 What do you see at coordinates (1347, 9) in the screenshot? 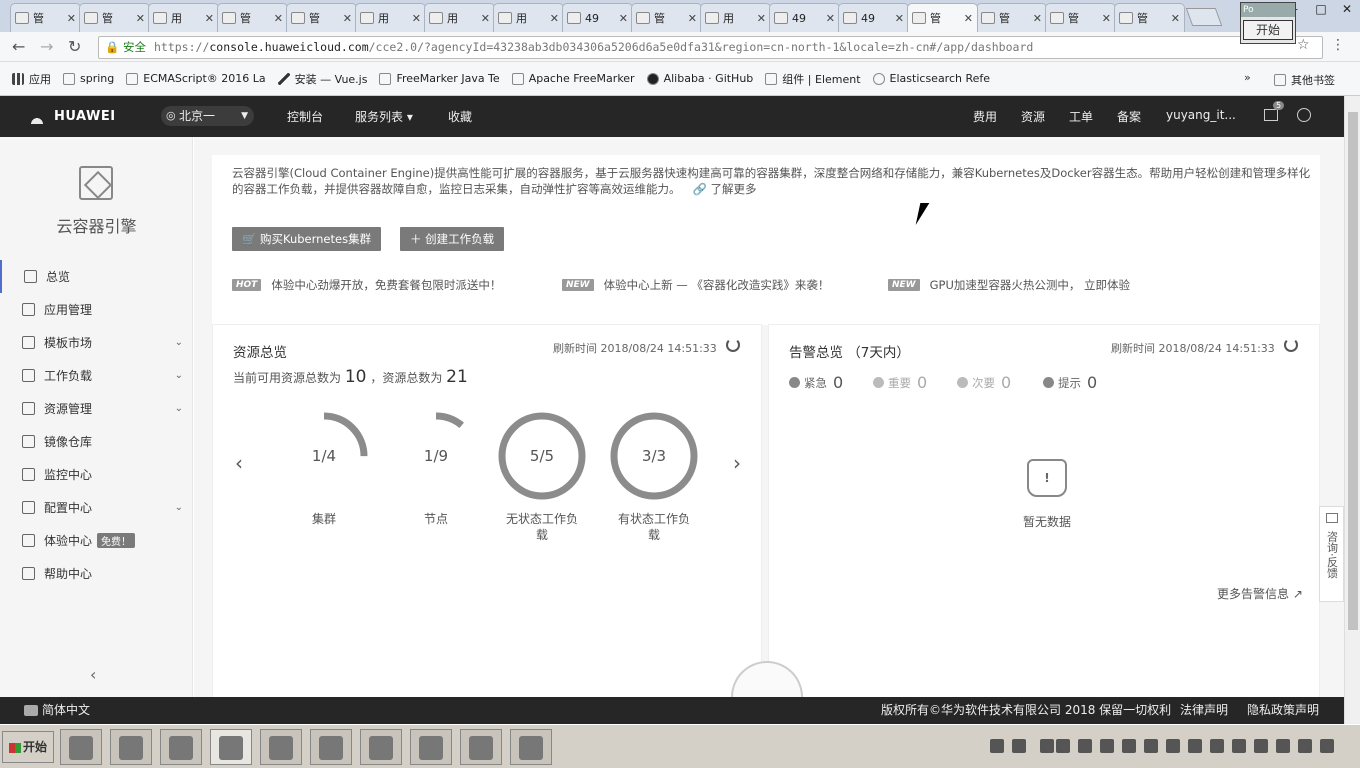
I see `close-window-button: ✕` at bounding box center [1347, 9].